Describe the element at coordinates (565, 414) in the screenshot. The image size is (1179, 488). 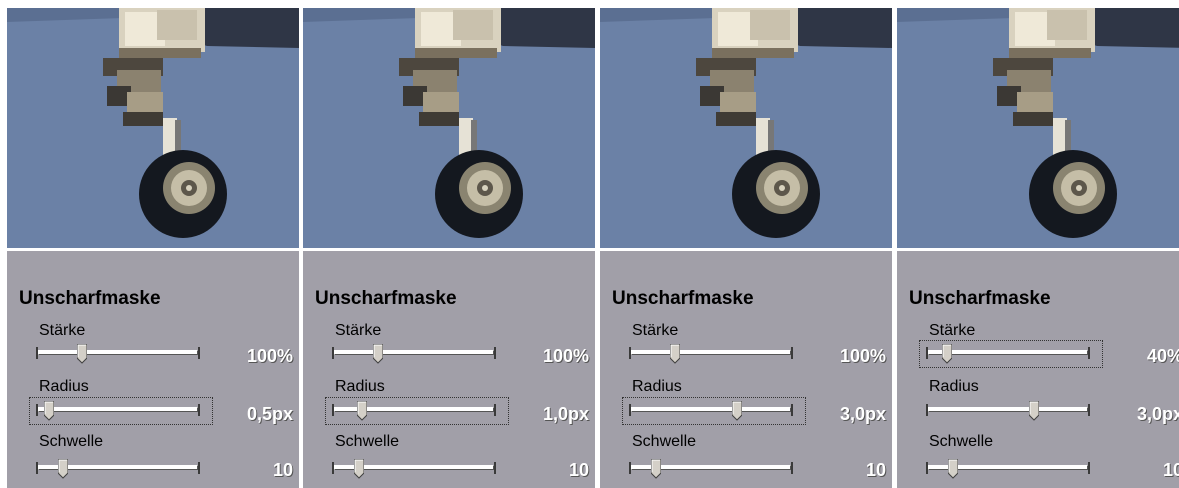
I see `radius-value: 1,0px` at that location.